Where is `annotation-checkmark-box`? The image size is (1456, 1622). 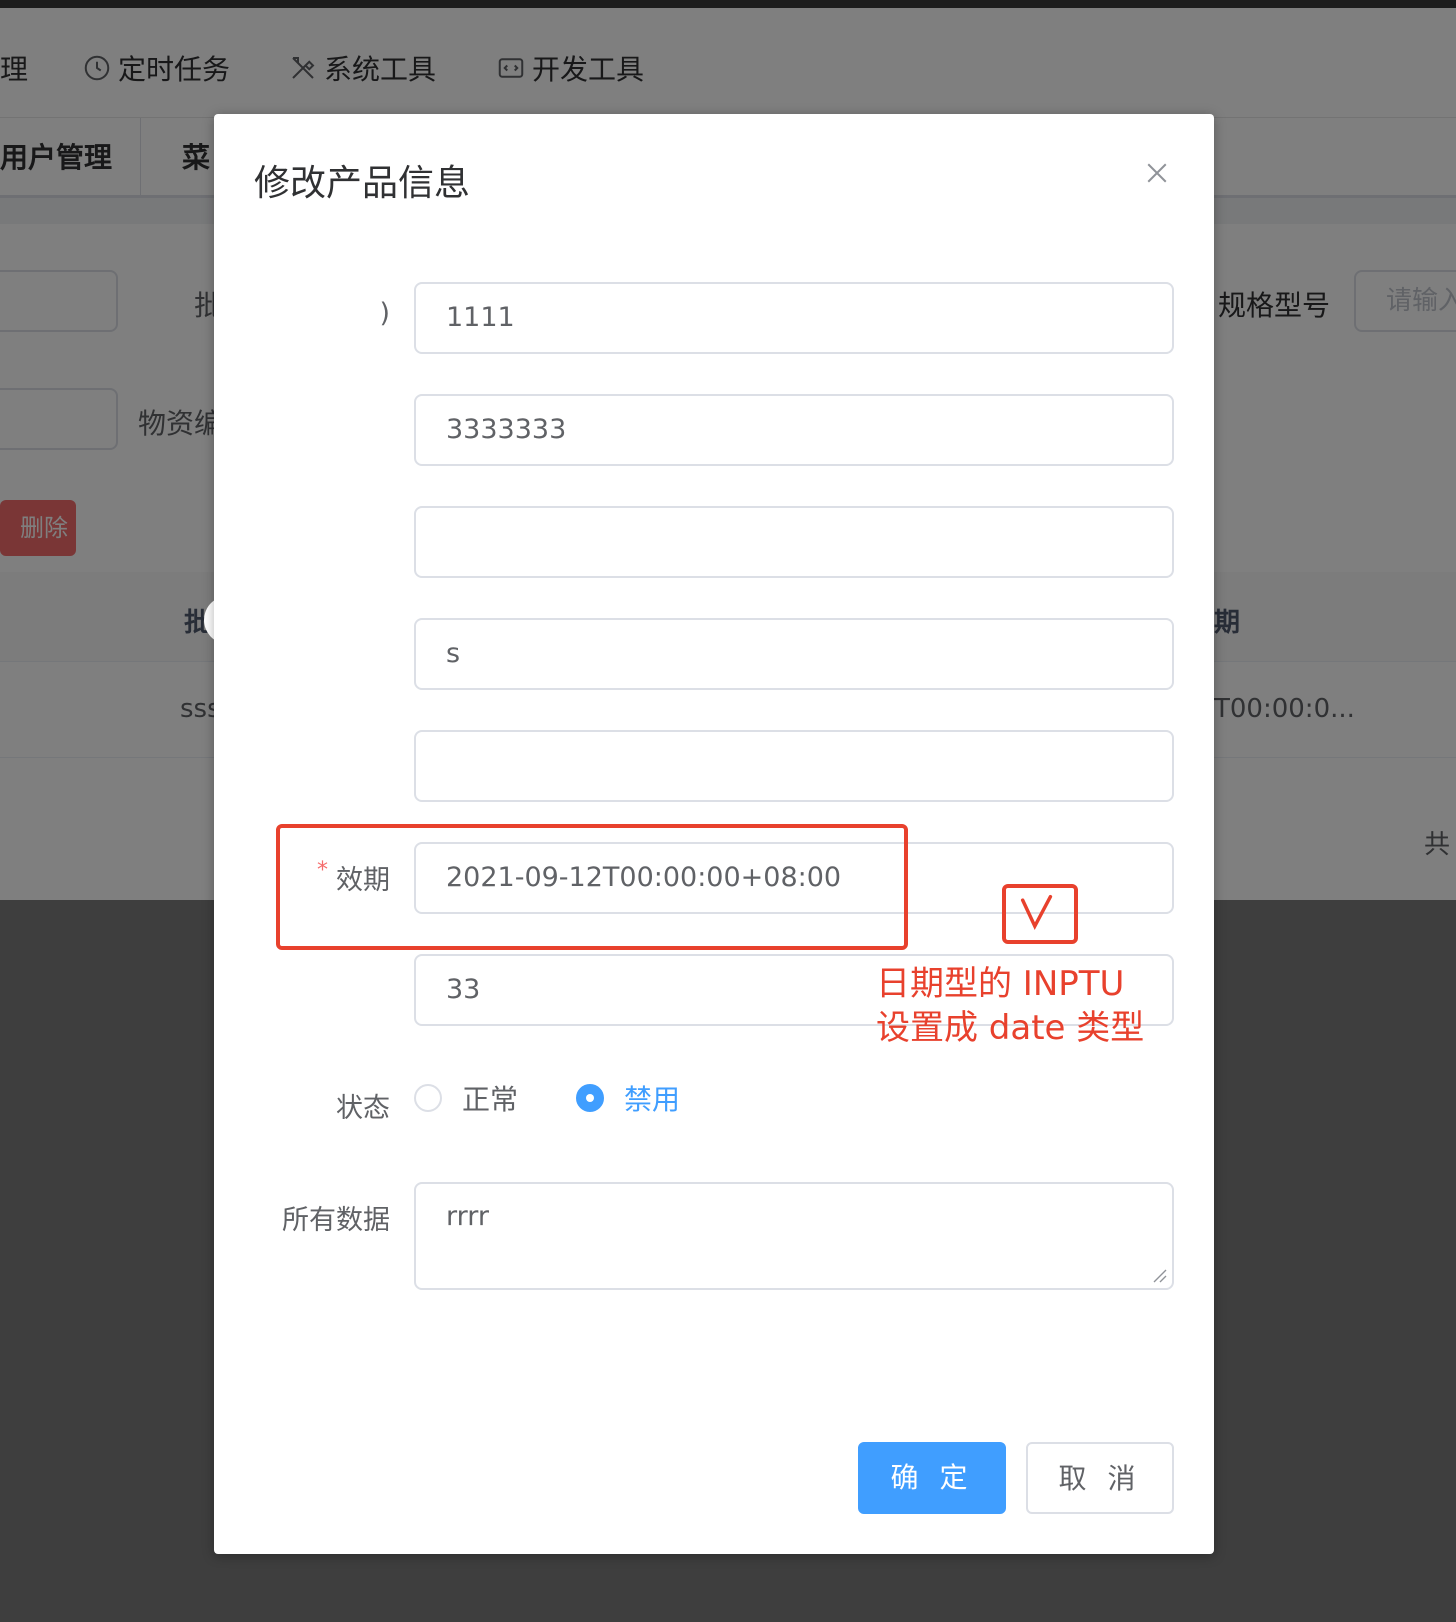 annotation-checkmark-box is located at coordinates (1040, 914).